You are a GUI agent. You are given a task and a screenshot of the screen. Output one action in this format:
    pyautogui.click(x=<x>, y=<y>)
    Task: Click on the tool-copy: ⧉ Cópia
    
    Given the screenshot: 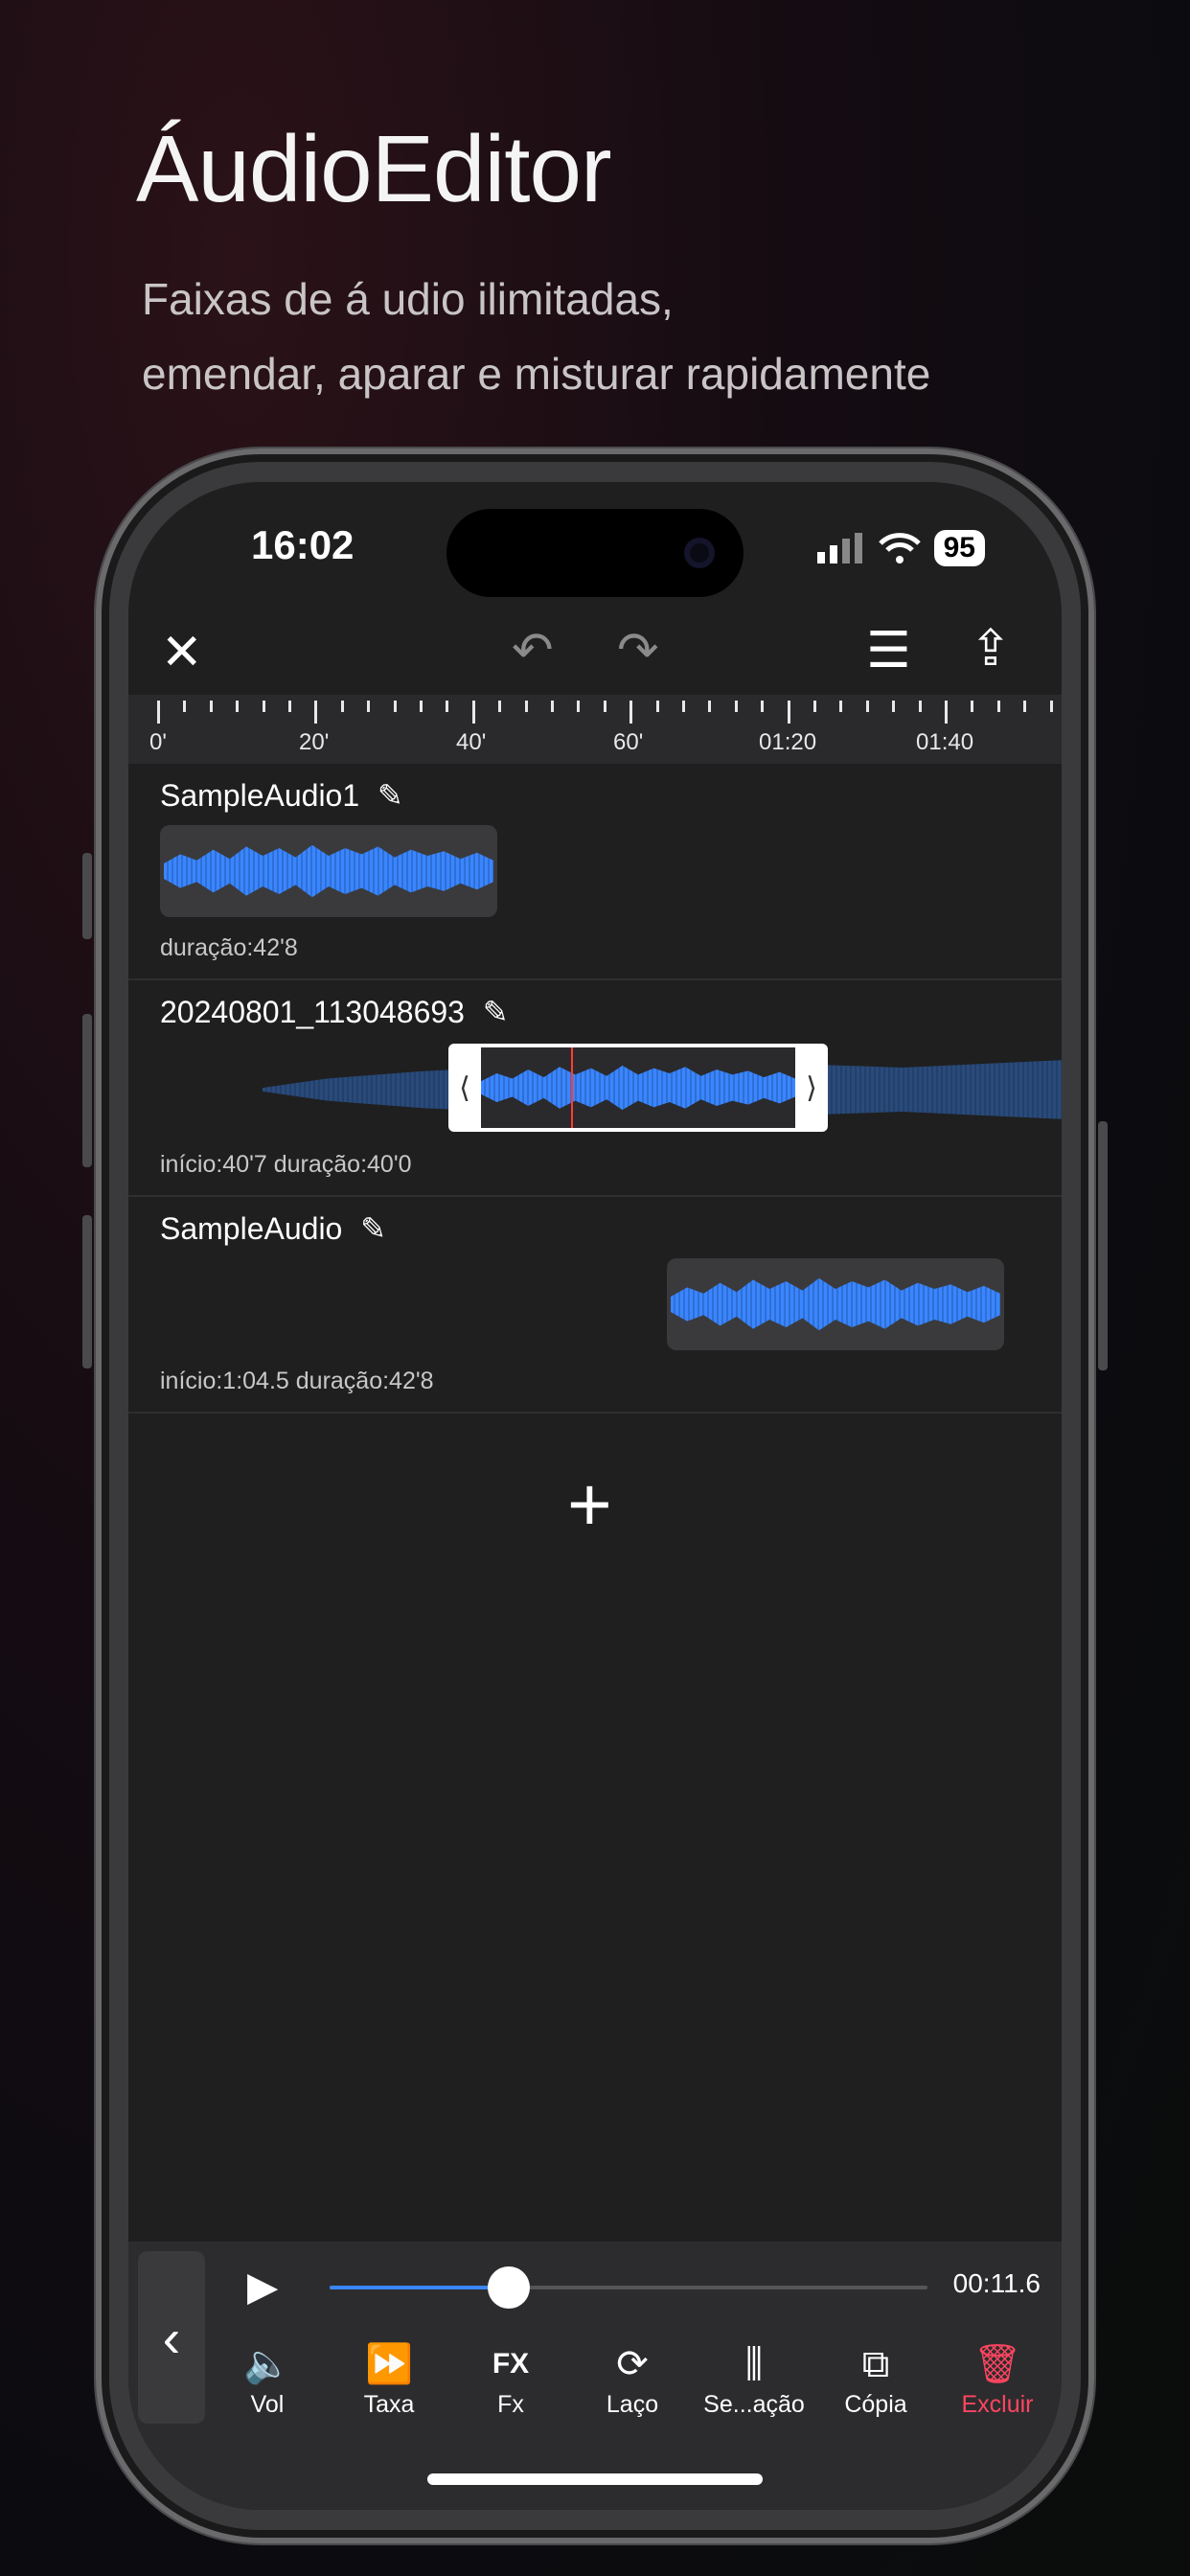 What is the action you would take?
    pyautogui.click(x=875, y=2378)
    